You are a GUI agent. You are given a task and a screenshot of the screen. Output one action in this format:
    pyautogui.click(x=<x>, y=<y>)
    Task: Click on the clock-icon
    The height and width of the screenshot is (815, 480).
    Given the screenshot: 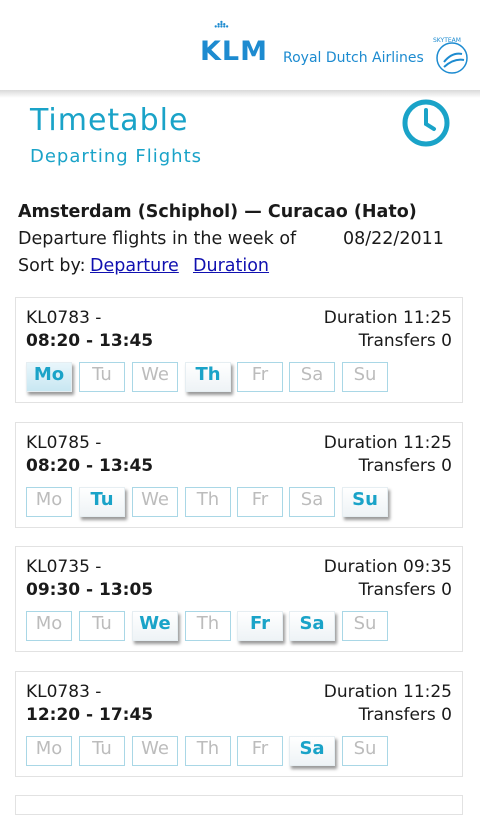 What is the action you would take?
    pyautogui.click(x=426, y=123)
    